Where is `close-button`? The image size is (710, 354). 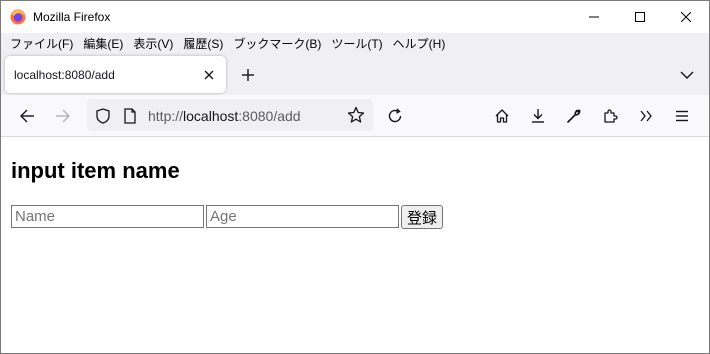 close-button is located at coordinates (686, 17).